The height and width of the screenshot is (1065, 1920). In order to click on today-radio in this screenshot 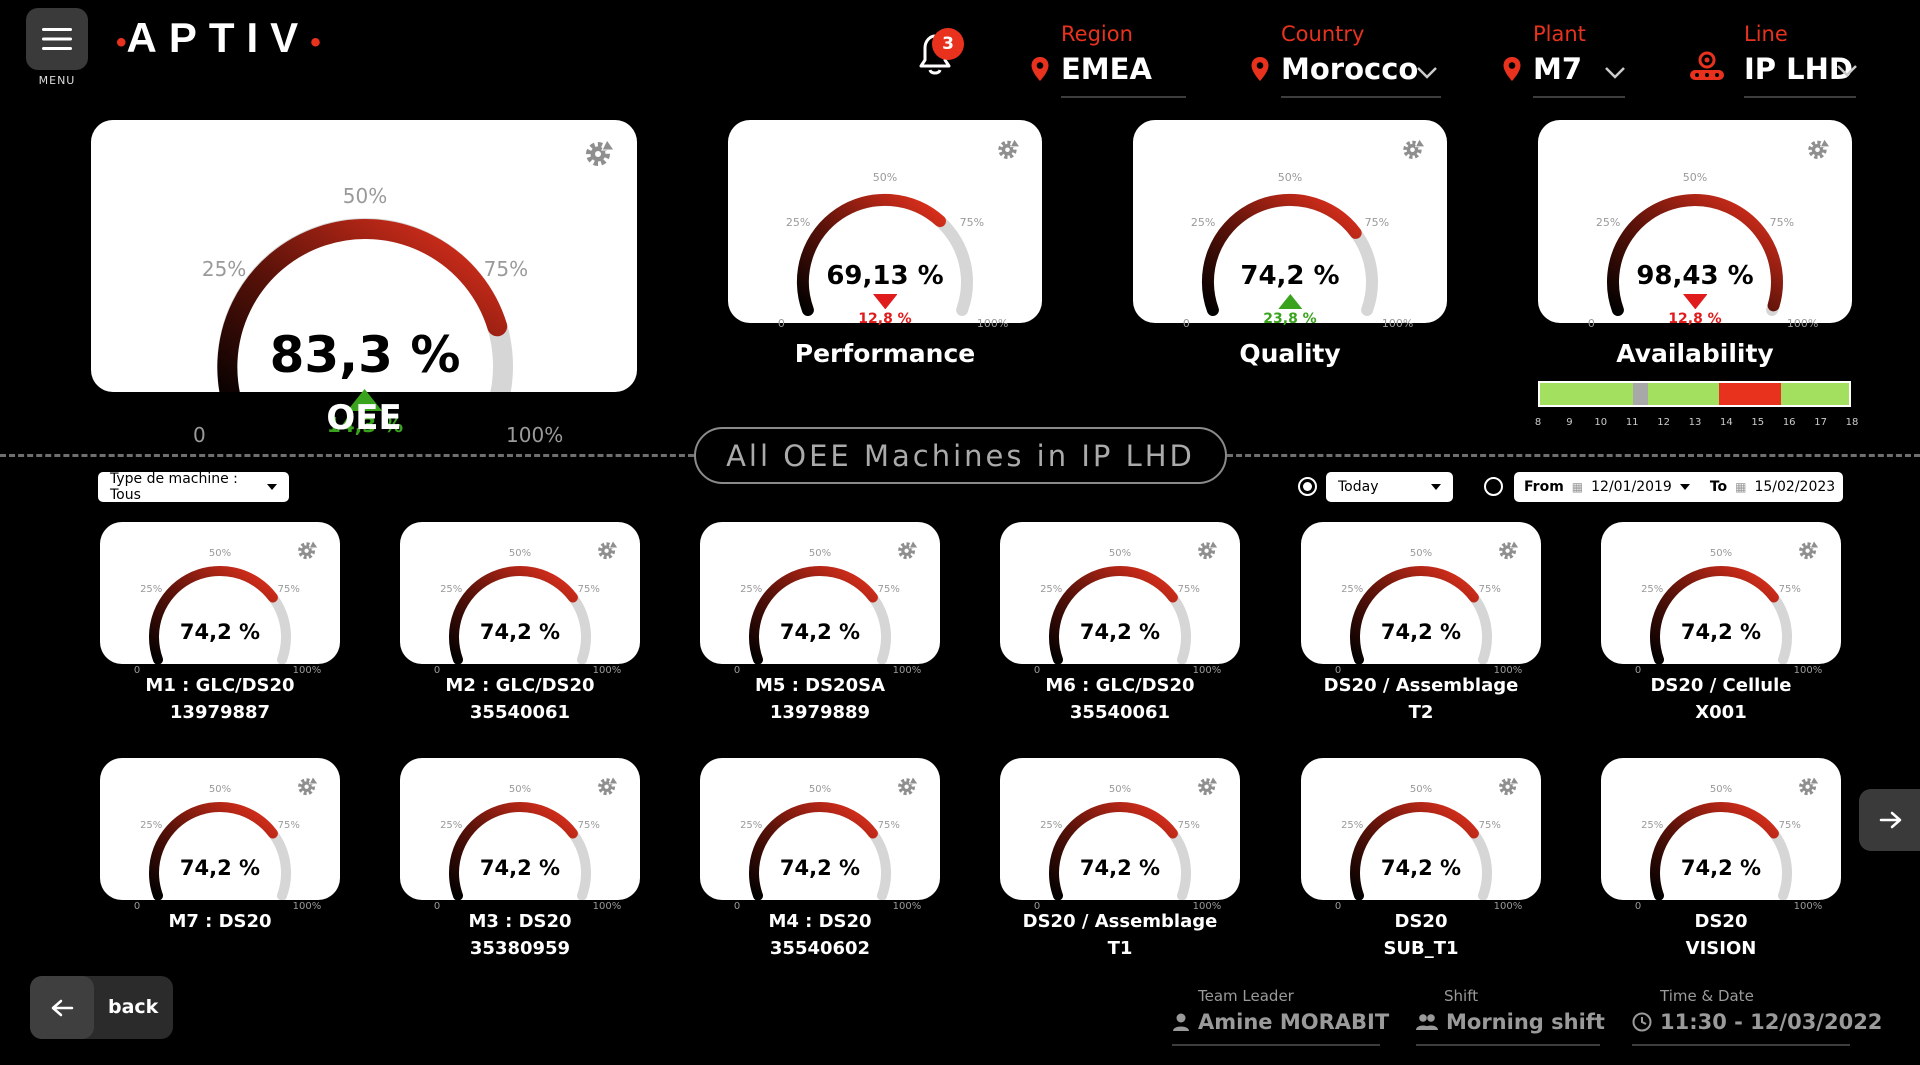, I will do `click(1307, 486)`.